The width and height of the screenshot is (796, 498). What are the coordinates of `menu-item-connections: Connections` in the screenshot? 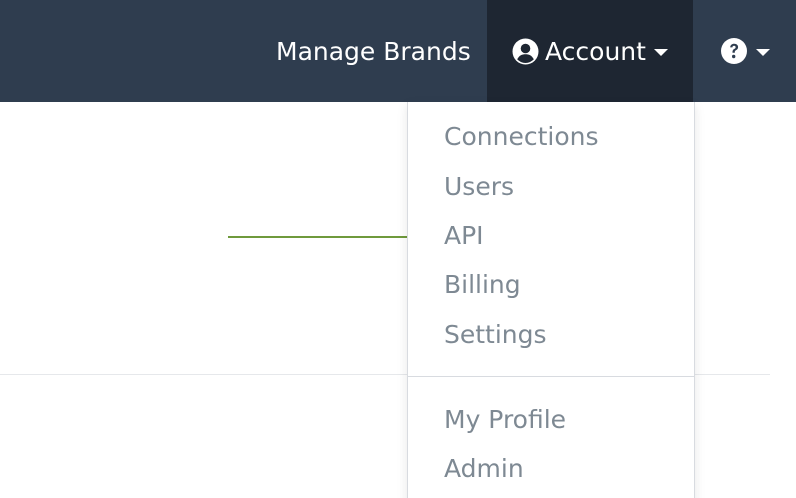 It's located at (521, 137).